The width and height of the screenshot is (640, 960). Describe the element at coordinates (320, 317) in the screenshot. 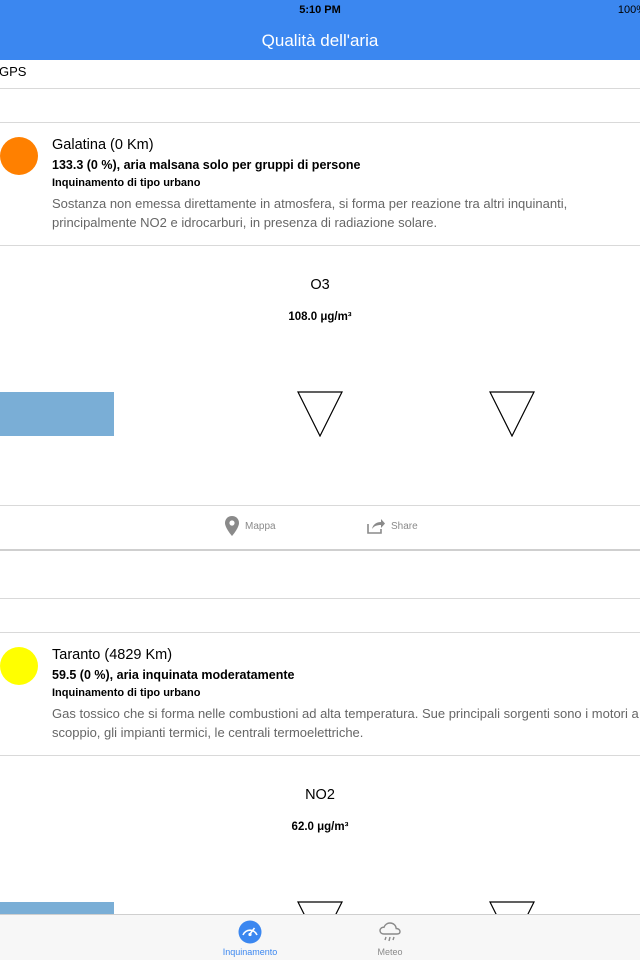

I see `pollutant-concentration: 108.0 μg/m³` at that location.